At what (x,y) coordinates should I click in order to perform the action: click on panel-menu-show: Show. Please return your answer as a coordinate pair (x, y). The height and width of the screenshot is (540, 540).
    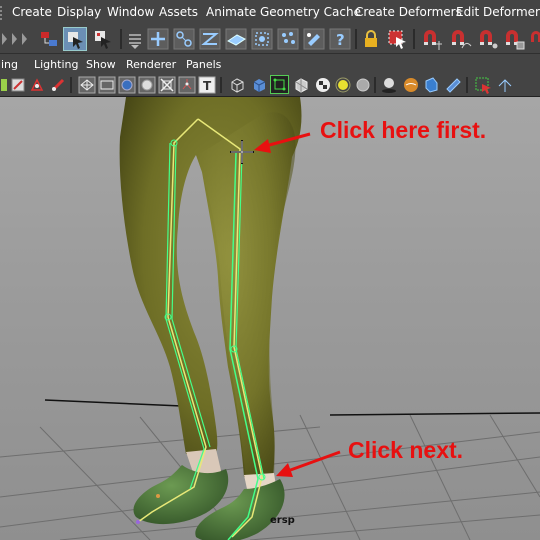
    Looking at the image, I should click on (101, 64).